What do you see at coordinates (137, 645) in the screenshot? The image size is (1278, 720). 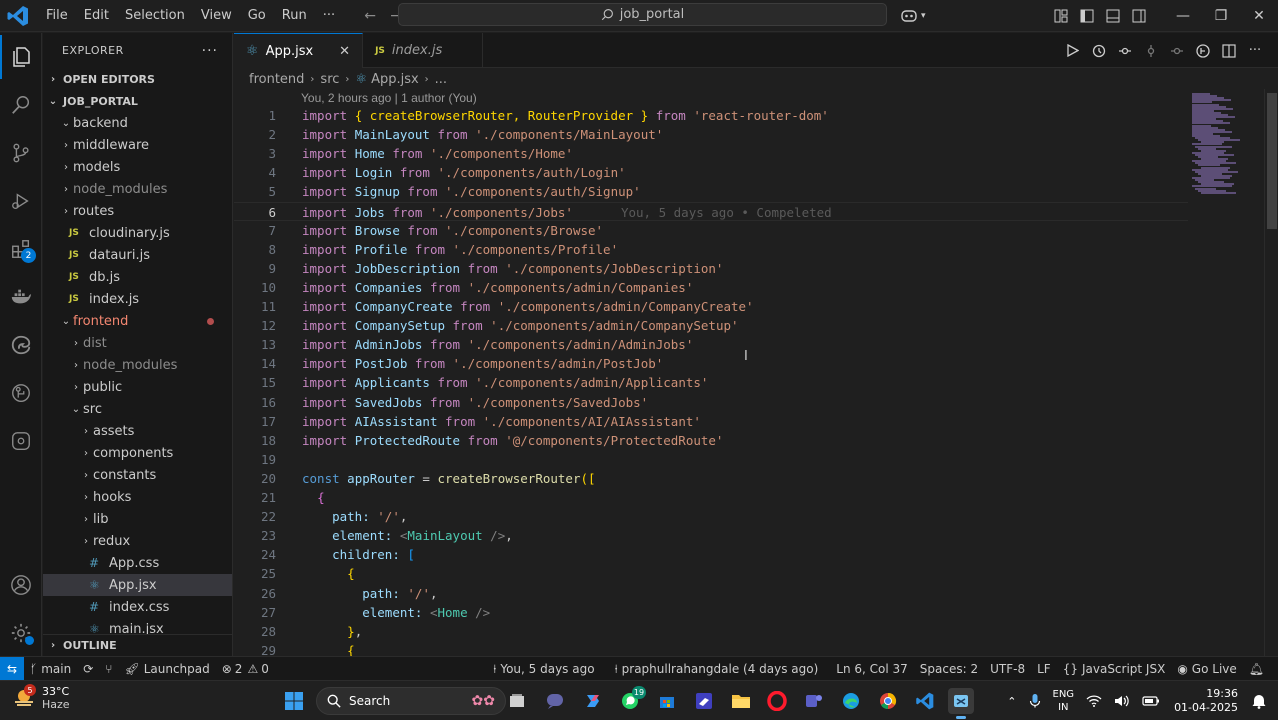 I see `outline-section: › OUTLINE` at bounding box center [137, 645].